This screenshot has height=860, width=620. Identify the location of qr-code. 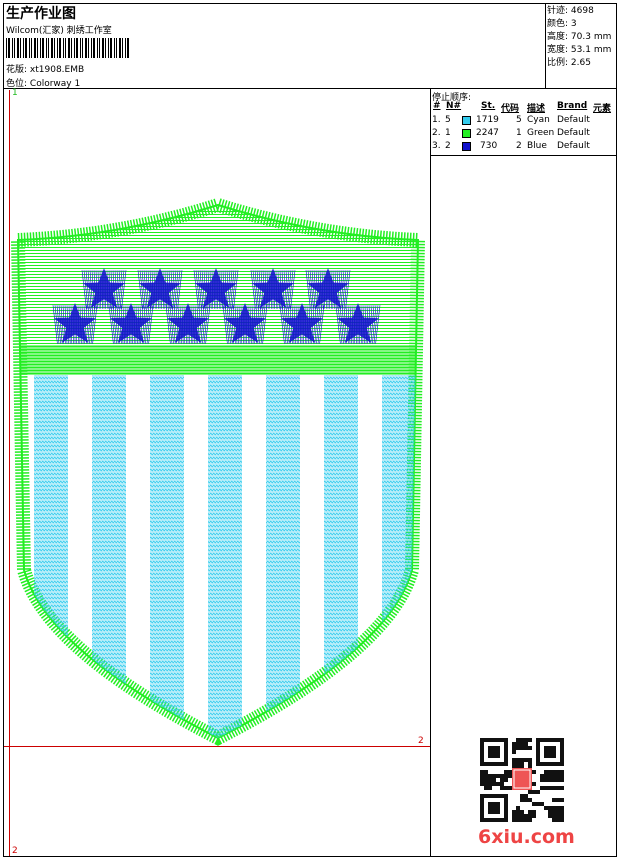
(522, 780).